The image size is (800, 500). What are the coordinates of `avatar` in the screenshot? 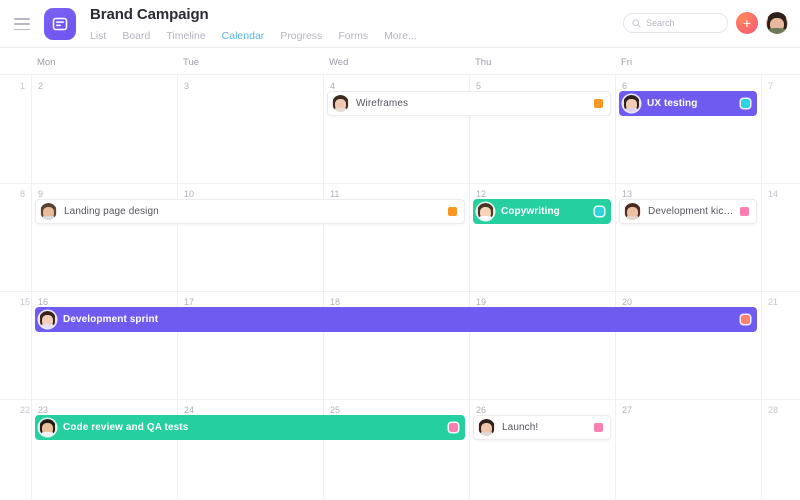 It's located at (777, 23).